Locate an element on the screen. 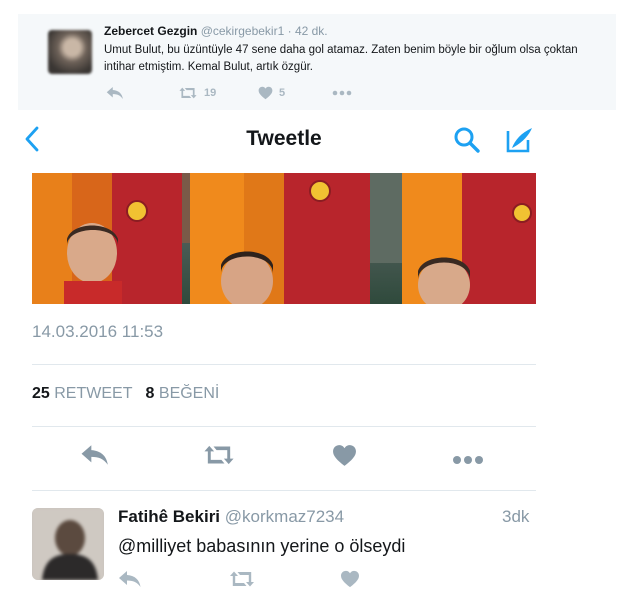  reply-time: 3dk is located at coordinates (516, 516).